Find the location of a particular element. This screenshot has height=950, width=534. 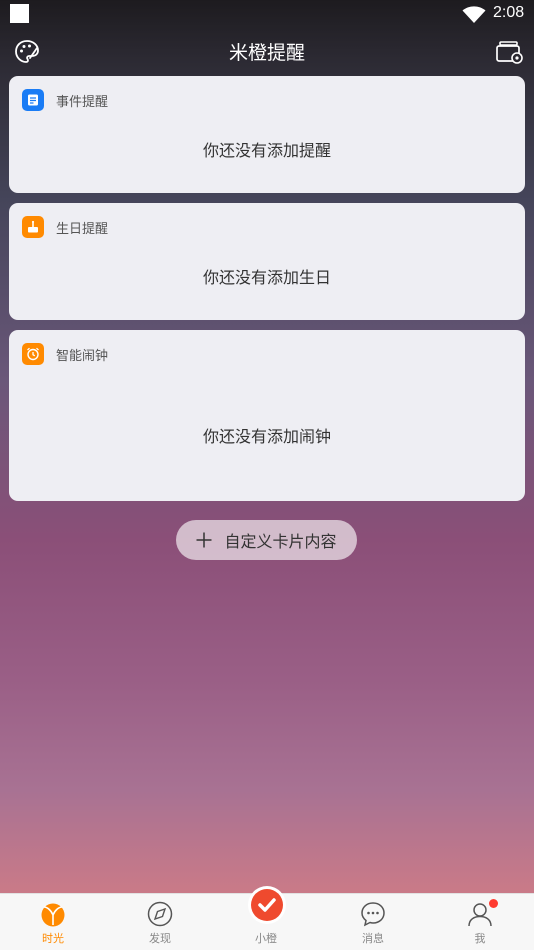

tab-discover: 发现 is located at coordinates (160, 922).